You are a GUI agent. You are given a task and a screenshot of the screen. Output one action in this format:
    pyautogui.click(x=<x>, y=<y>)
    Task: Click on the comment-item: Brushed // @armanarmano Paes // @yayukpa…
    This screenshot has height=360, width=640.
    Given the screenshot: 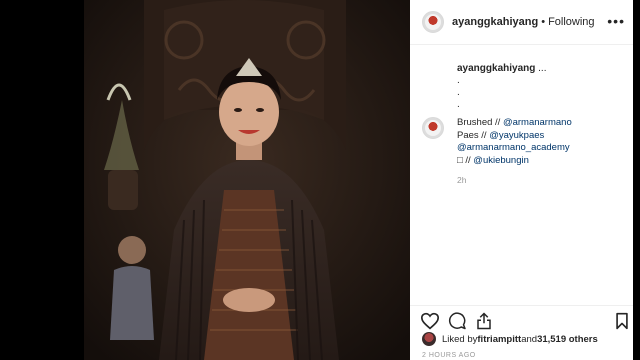 What is the action you would take?
    pyautogui.click(x=521, y=142)
    